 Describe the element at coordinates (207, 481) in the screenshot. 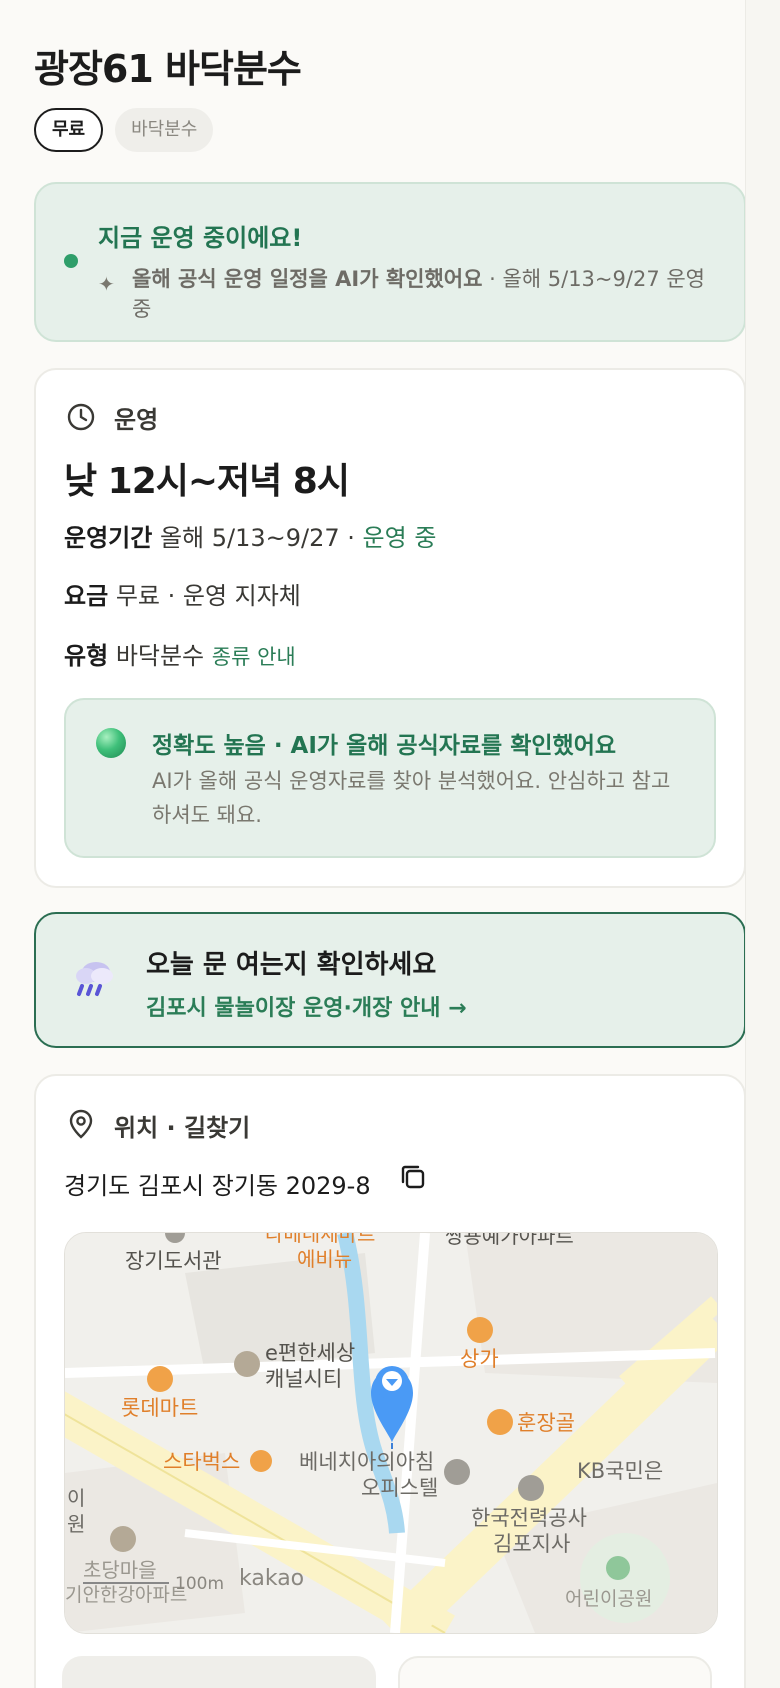

I see `hours-main: 낮 12시~저녁 8시` at that location.